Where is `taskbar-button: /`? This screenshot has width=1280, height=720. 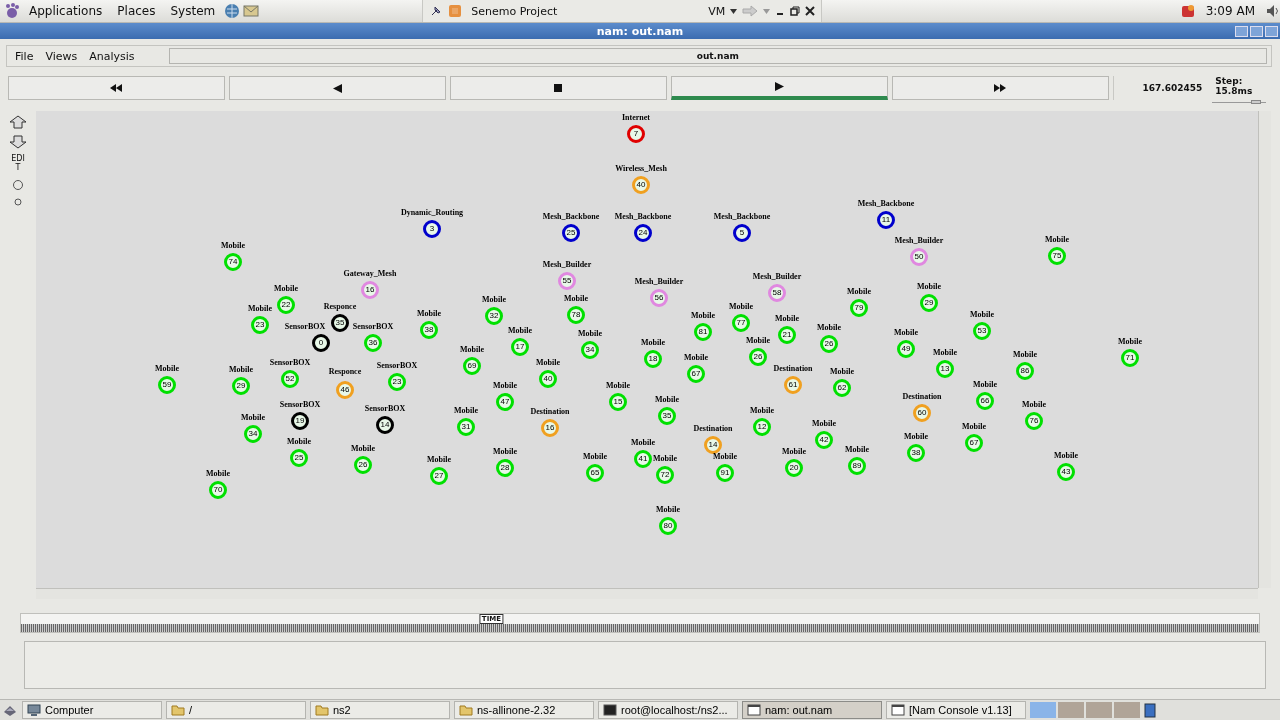
taskbar-button: / is located at coordinates (236, 710).